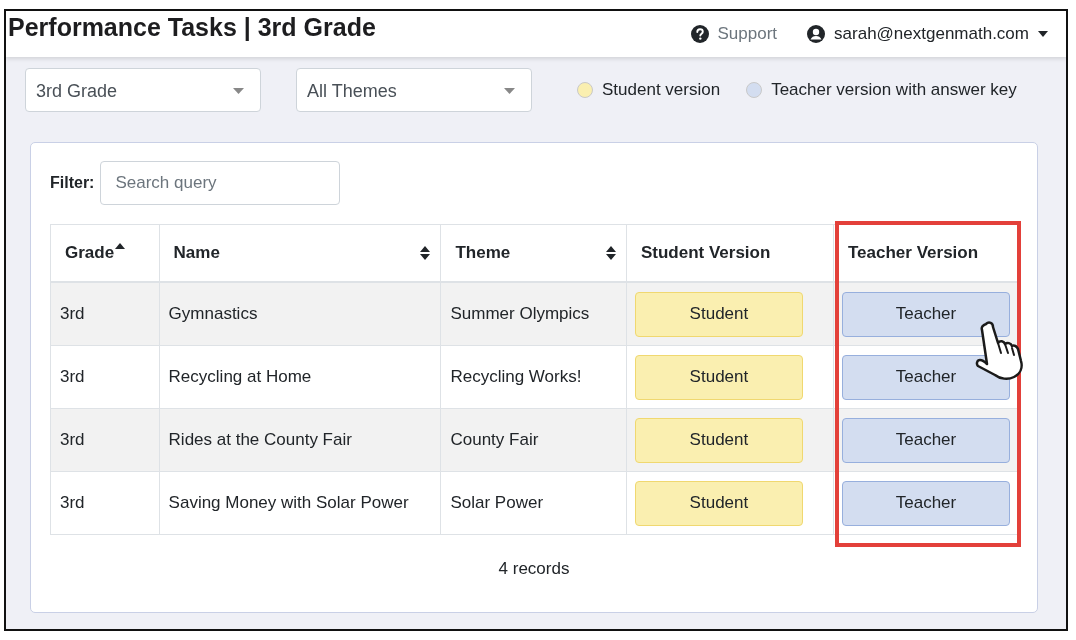 The height and width of the screenshot is (640, 1076). What do you see at coordinates (534, 569) in the screenshot?
I see `record-count: 4 records` at bounding box center [534, 569].